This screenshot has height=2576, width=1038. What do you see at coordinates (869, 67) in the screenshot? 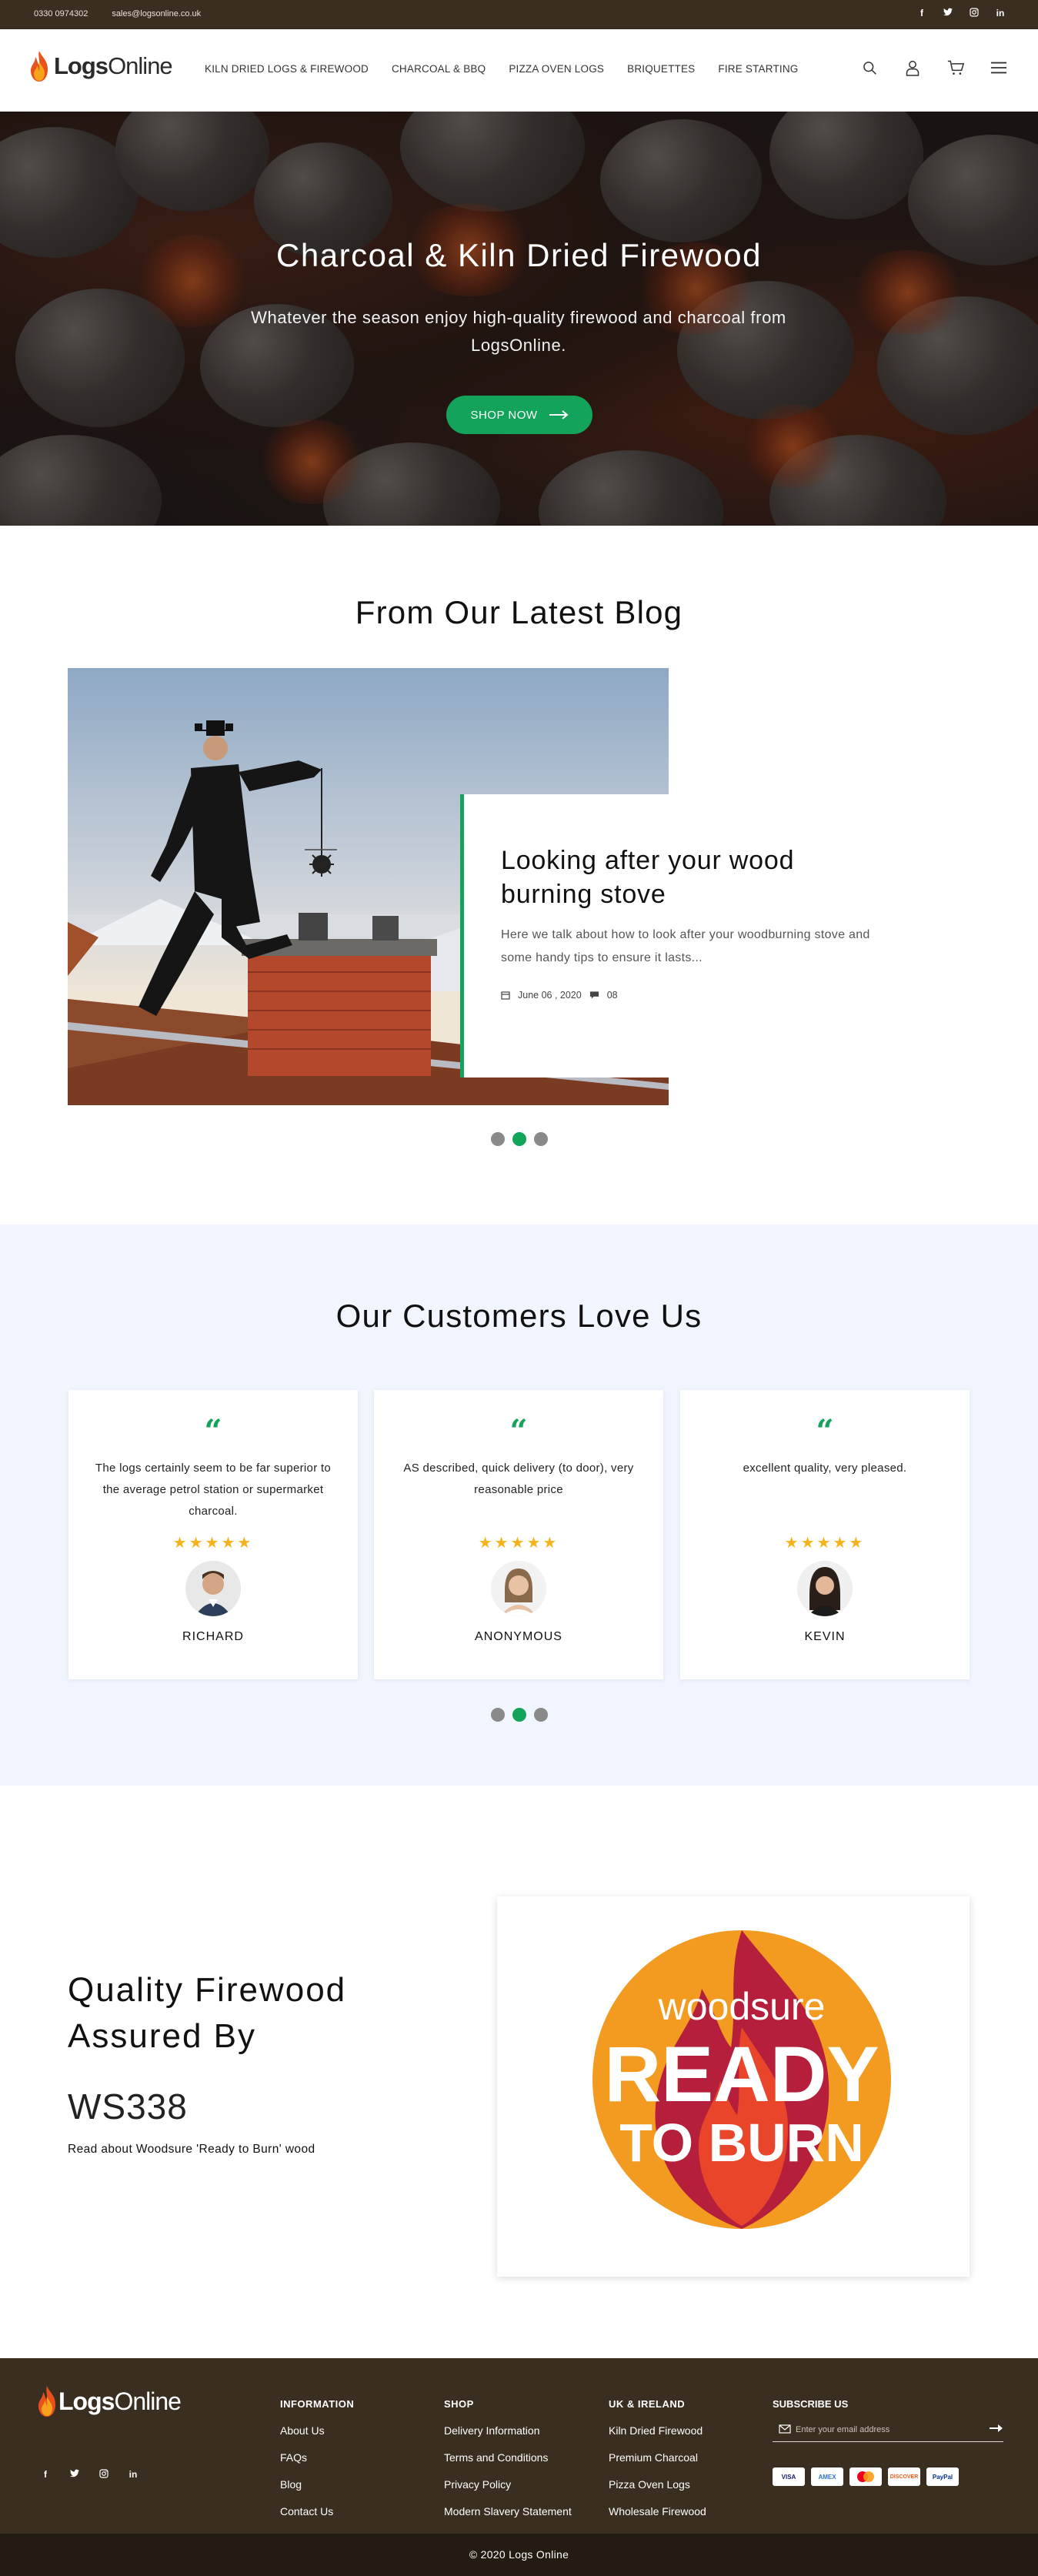
I see `search-icon` at bounding box center [869, 67].